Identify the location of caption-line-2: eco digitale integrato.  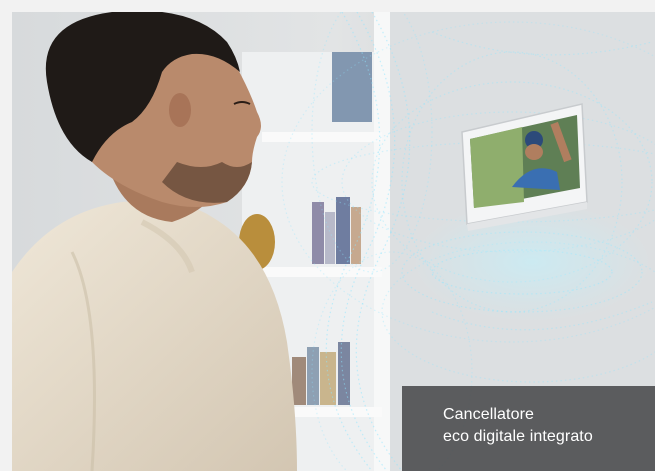
(518, 436).